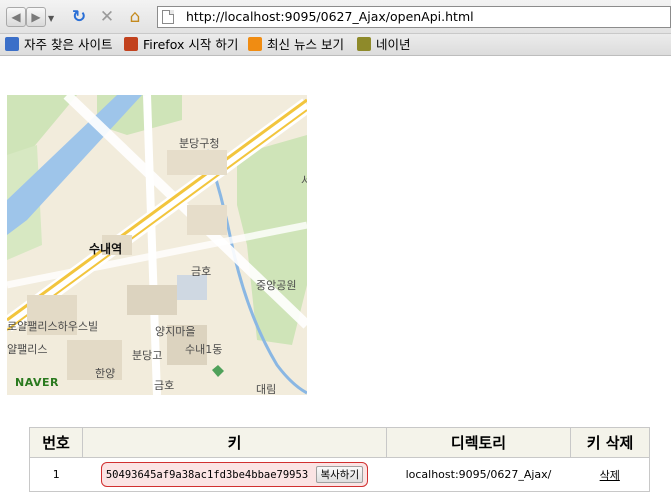  I want to click on map-label-central-park: 중앙공원, so click(276, 285).